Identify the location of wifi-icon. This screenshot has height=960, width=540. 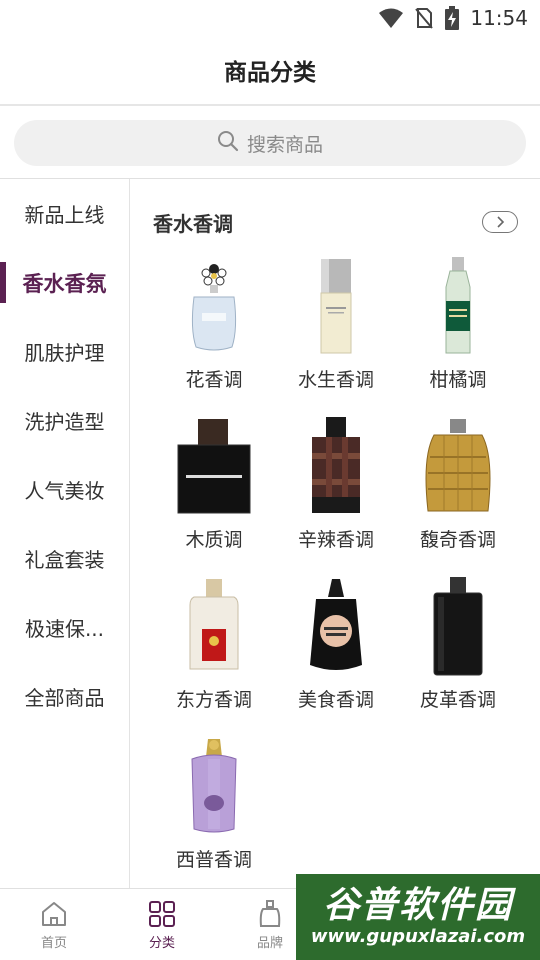
(391, 18).